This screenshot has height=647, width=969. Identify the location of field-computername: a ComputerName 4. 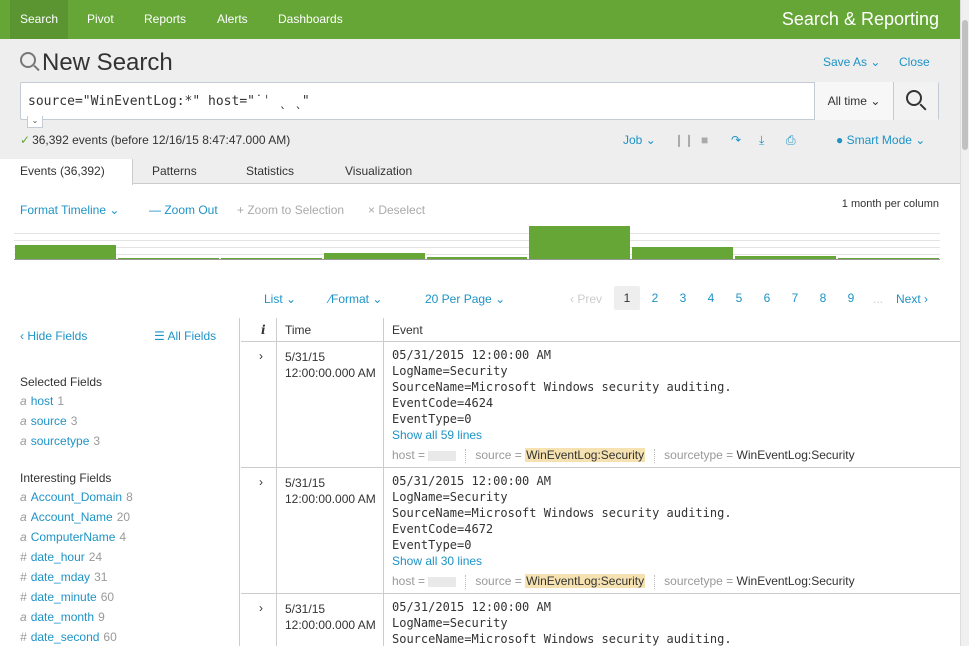
(73, 537).